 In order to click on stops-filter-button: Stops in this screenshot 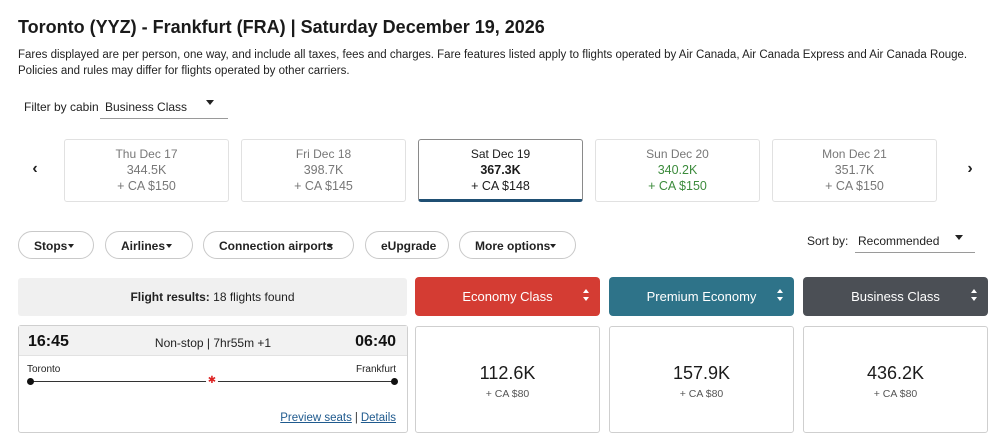, I will do `click(56, 245)`.